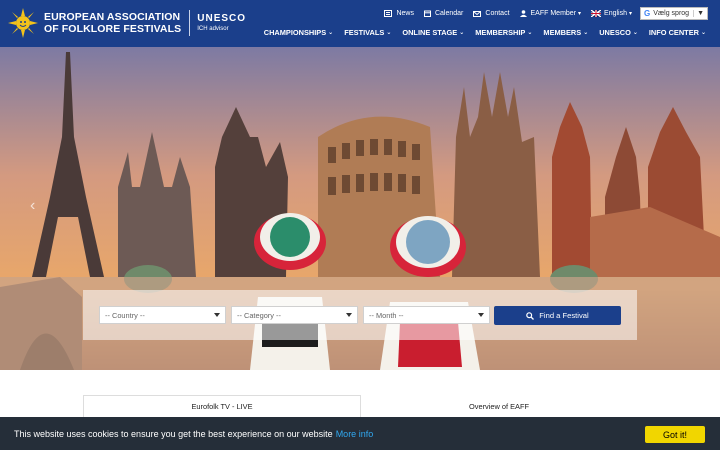 The width and height of the screenshot is (720, 450). I want to click on nav-item-championships: CHAMPIONSHIPS ⌄, so click(298, 32).